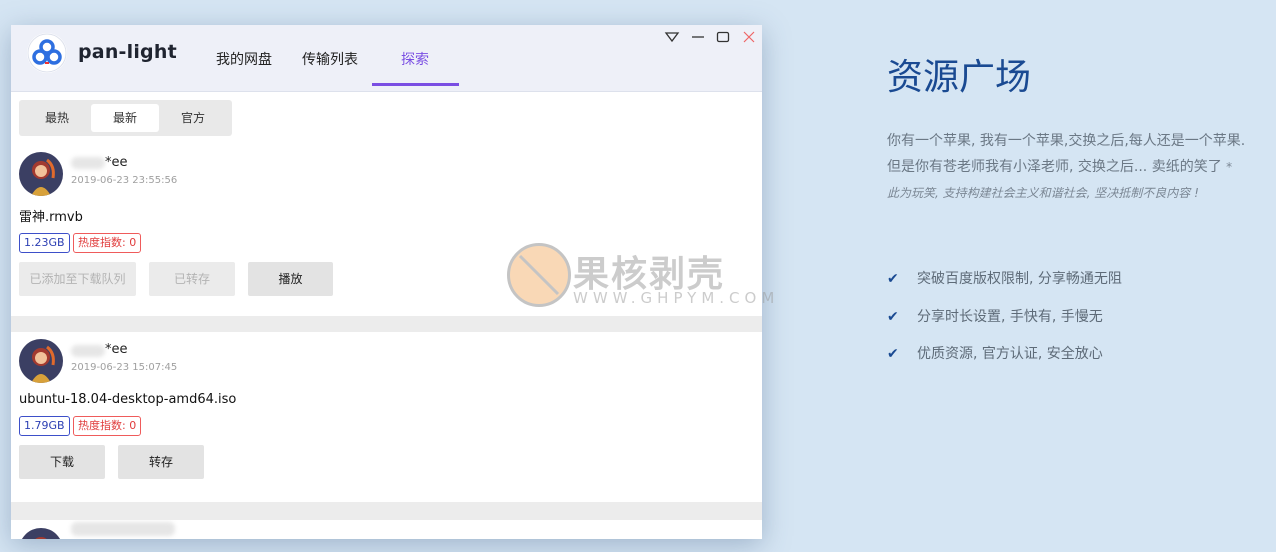 This screenshot has height=552, width=1276. Describe the element at coordinates (1010, 317) in the screenshot. I see `feature-text: 分享时长设置, 手快有, 手慢无` at that location.